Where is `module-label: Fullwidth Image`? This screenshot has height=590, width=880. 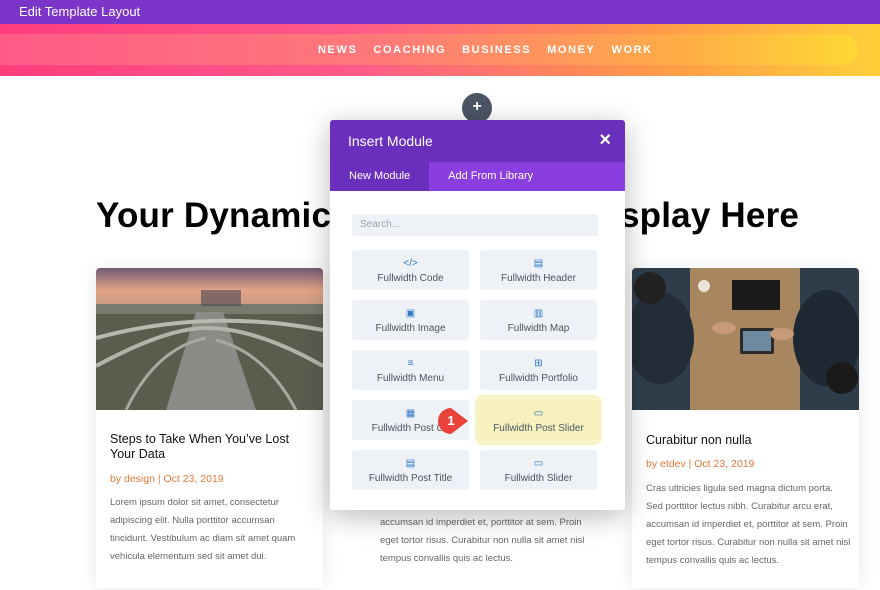 module-label: Fullwidth Image is located at coordinates (410, 328).